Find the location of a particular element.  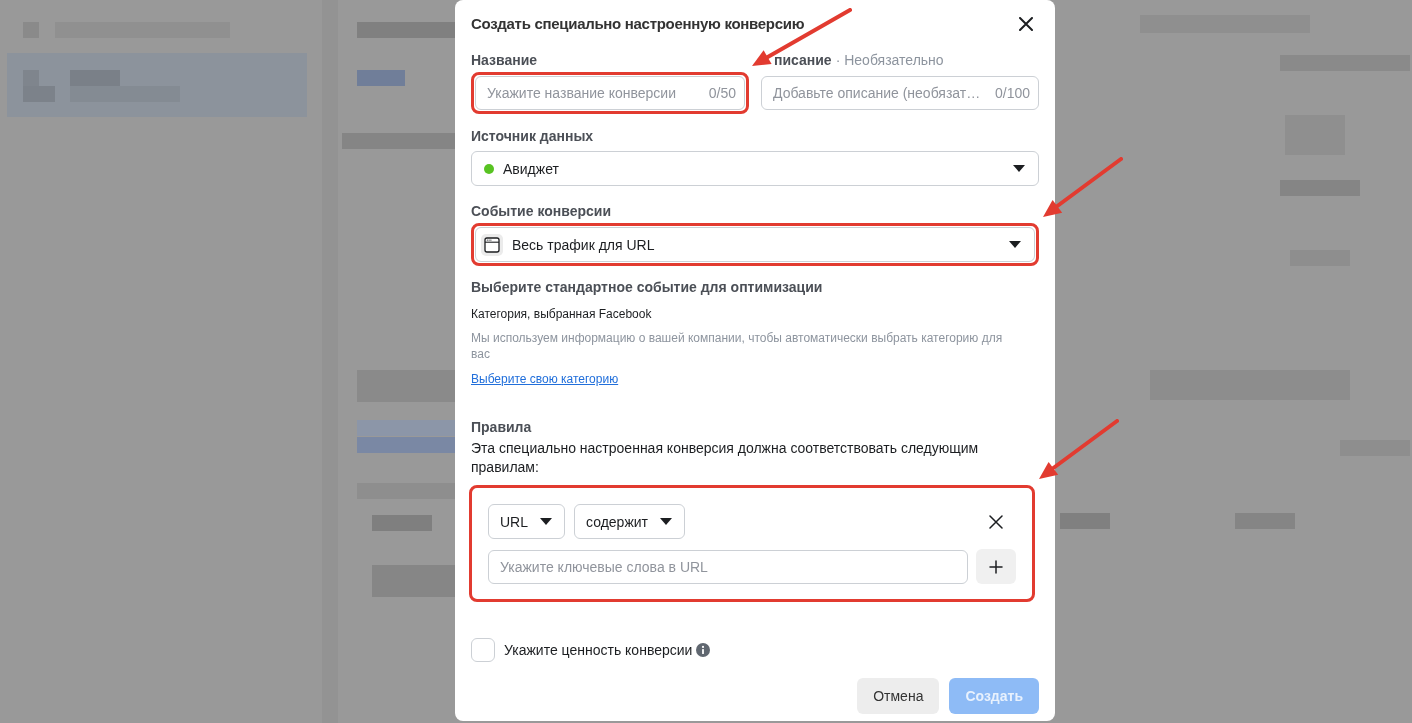

section-heading: Правила is located at coordinates (501, 427).